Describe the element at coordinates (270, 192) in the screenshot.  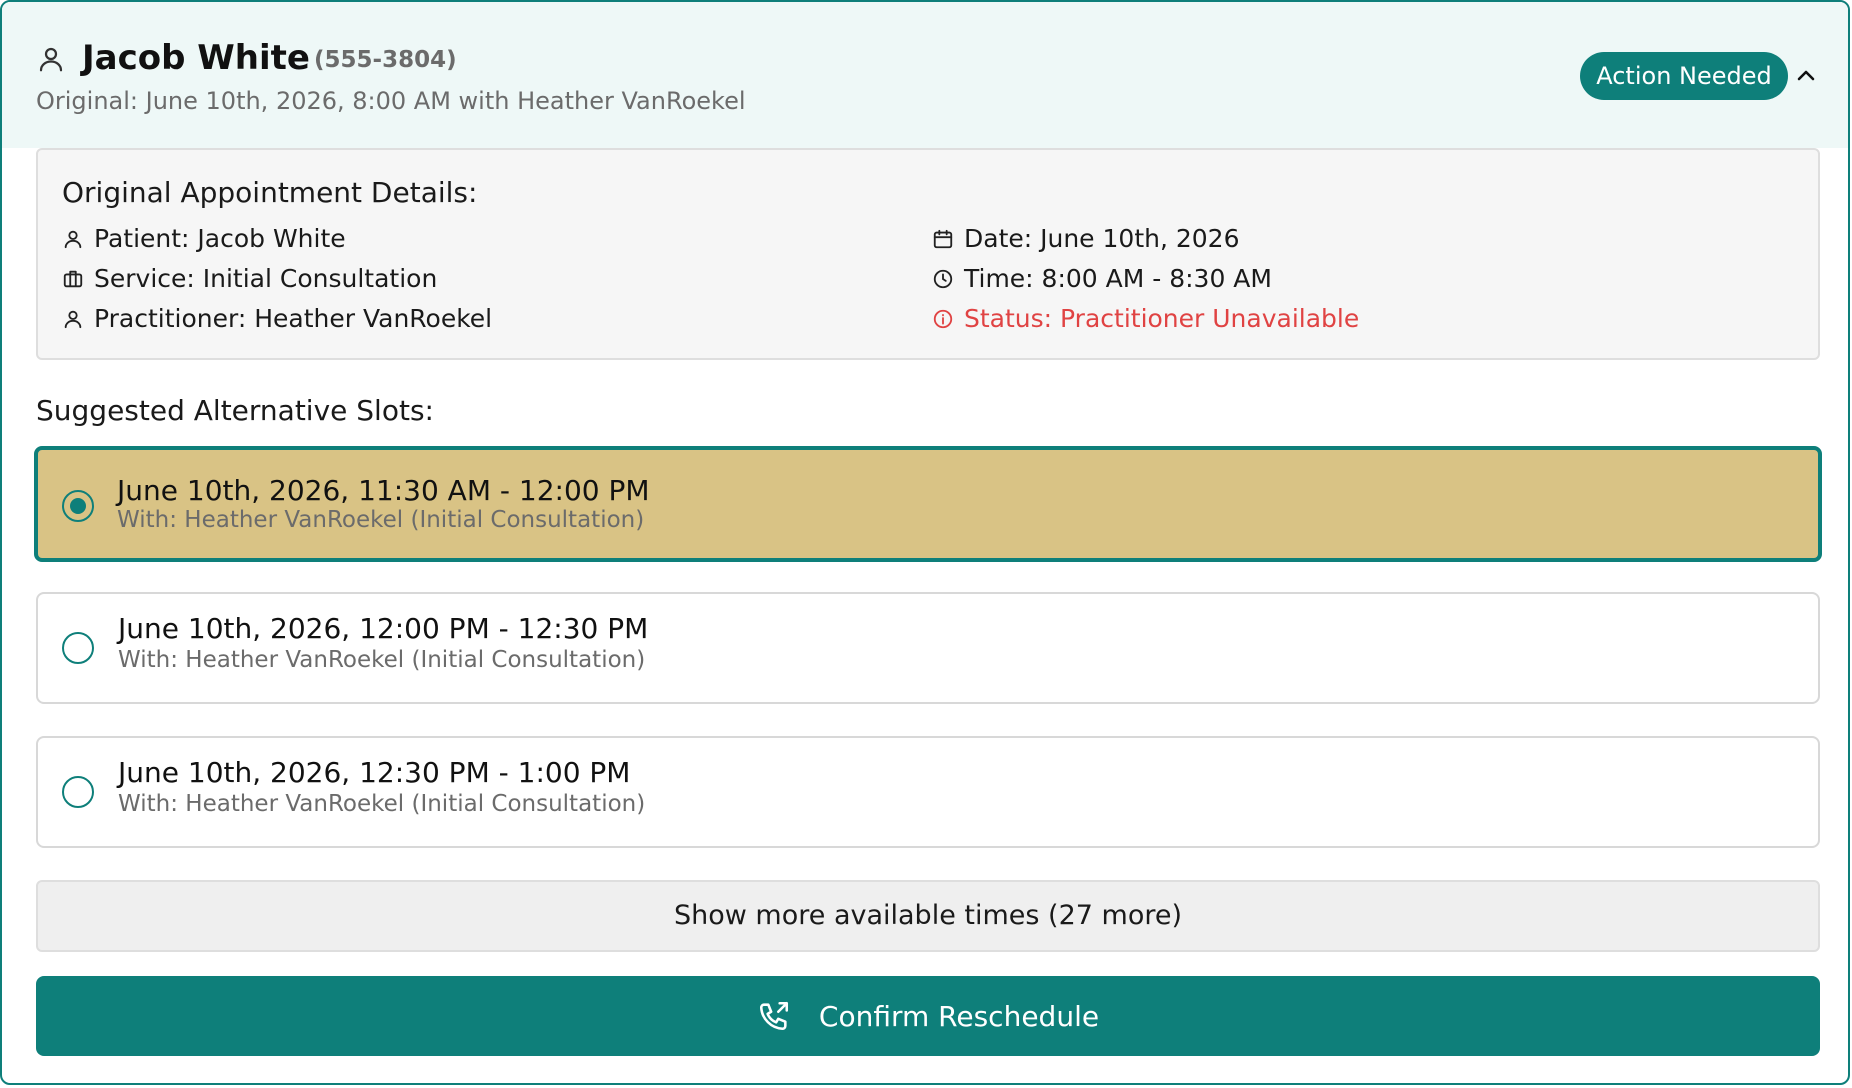
I see `details-title: Original Appointment Details:` at that location.